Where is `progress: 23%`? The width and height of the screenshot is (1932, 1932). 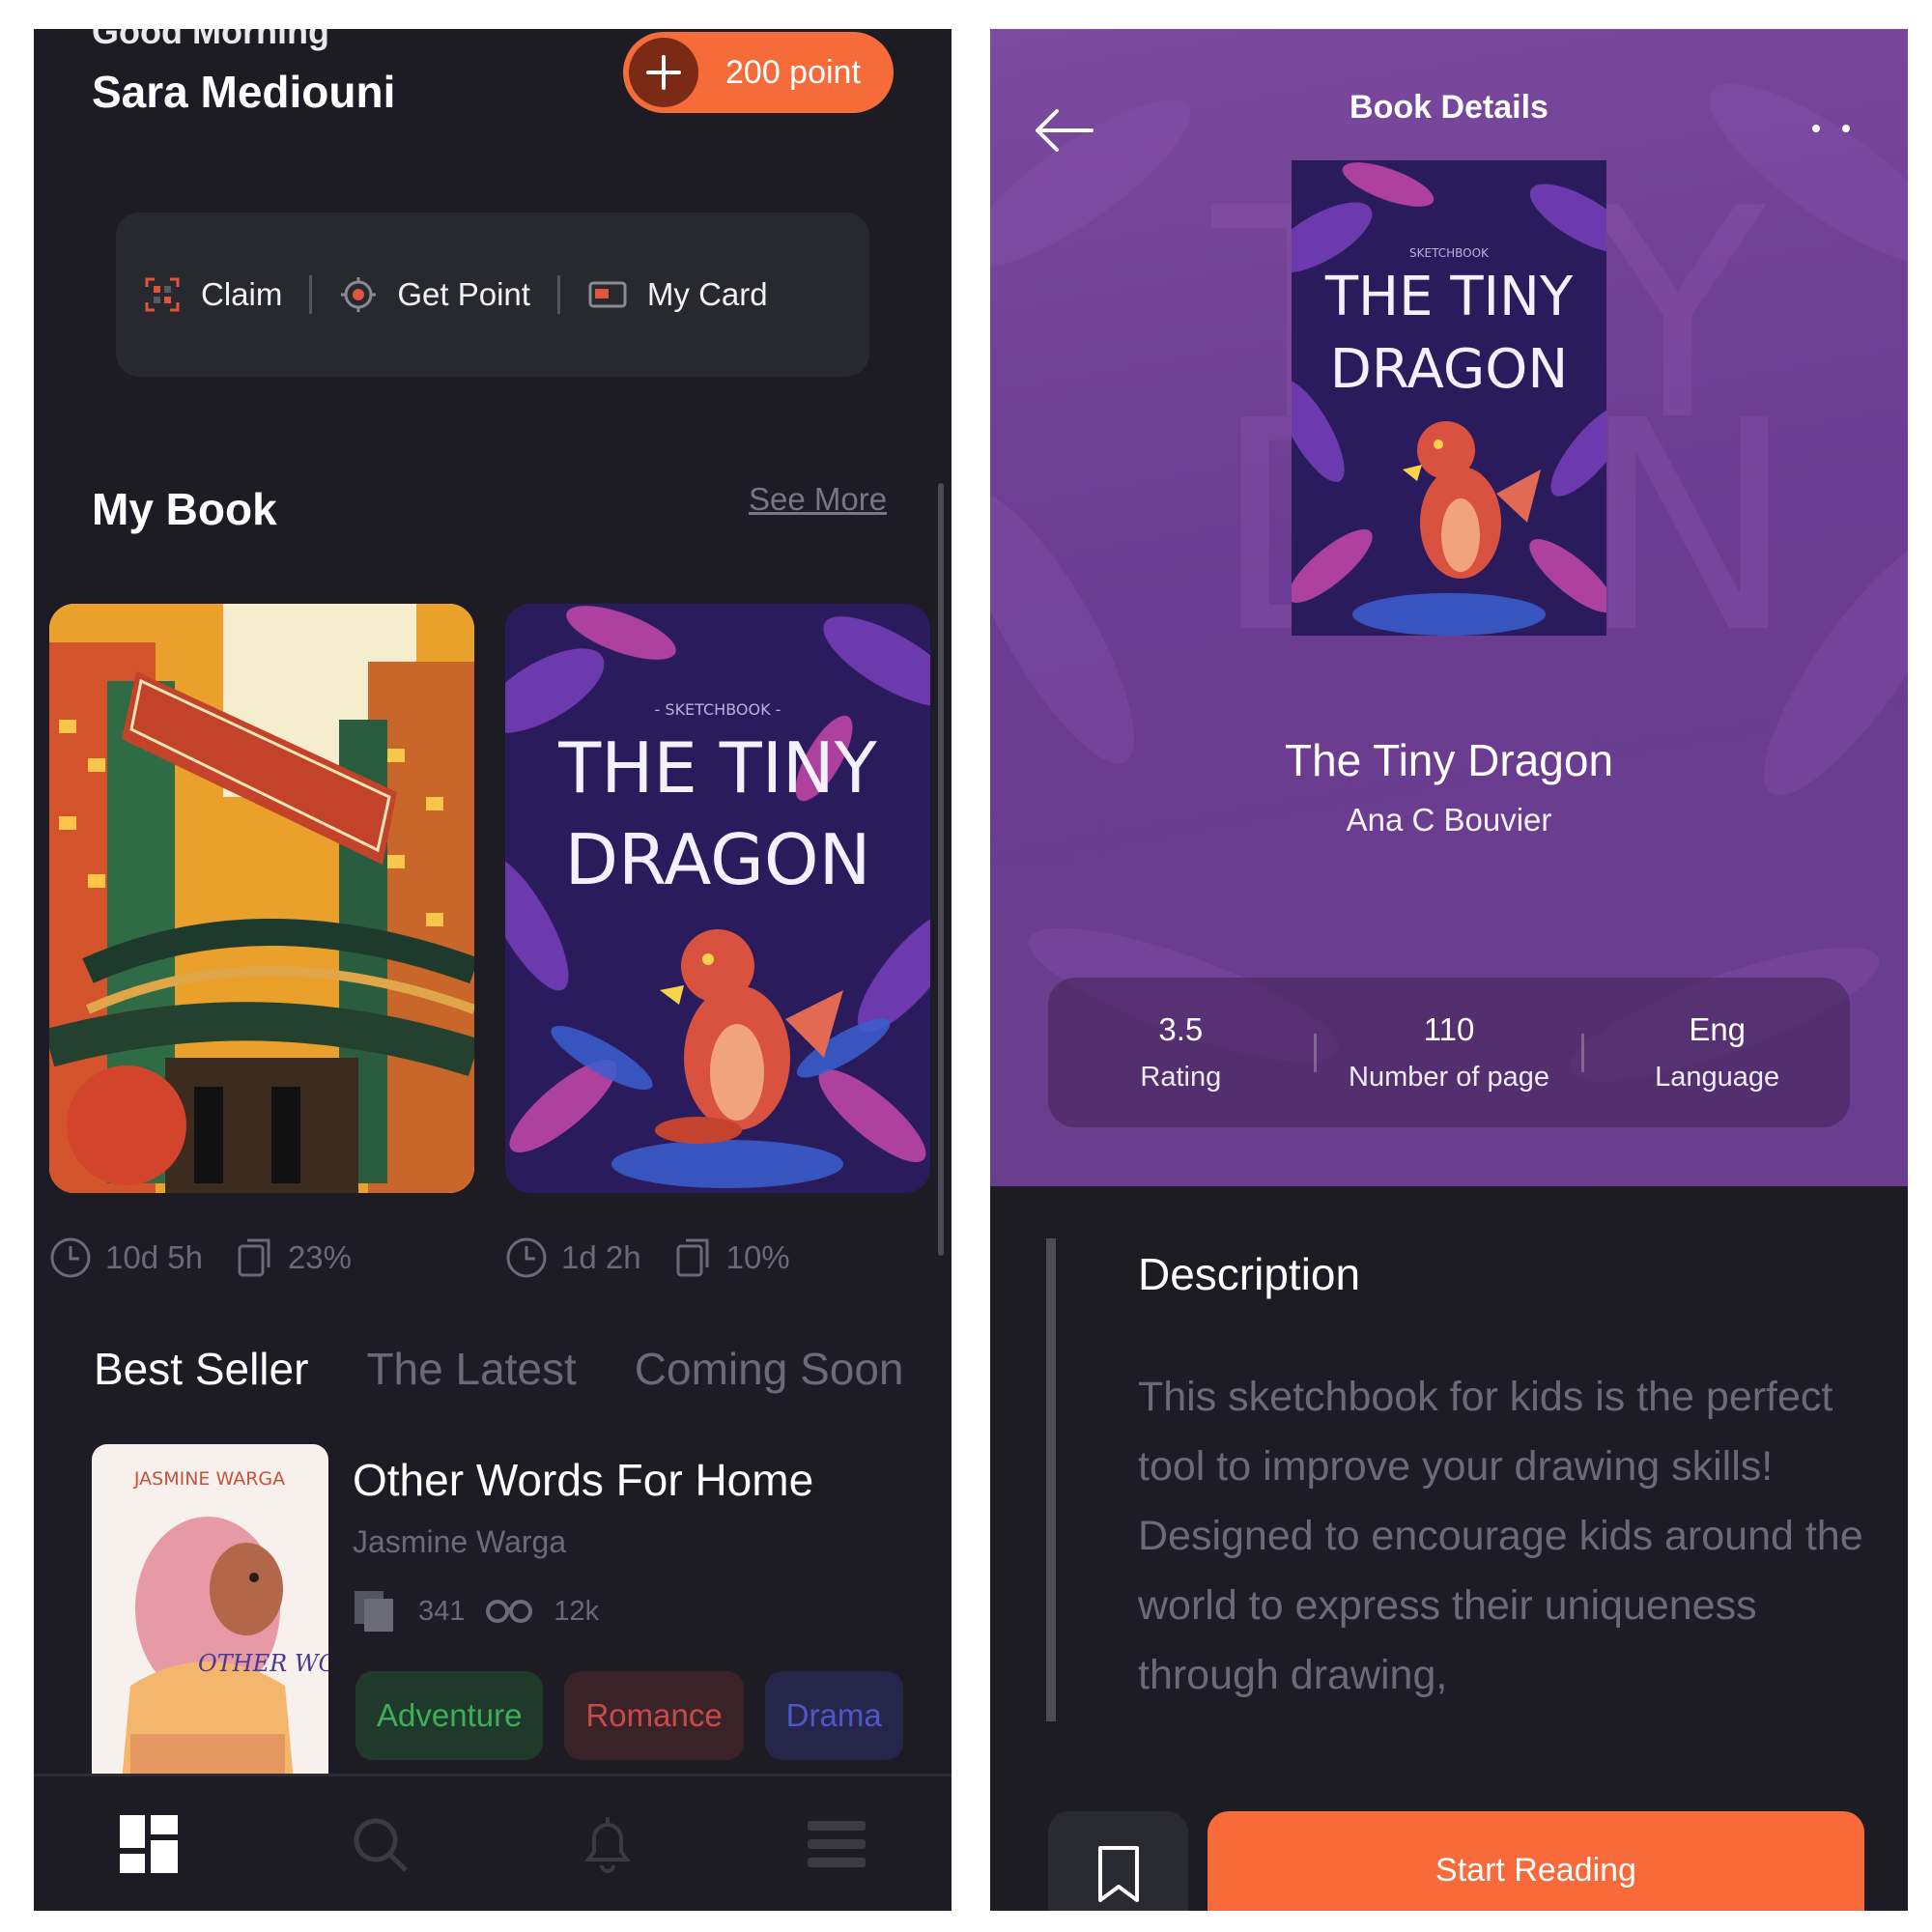
progress: 23% is located at coordinates (294, 1257).